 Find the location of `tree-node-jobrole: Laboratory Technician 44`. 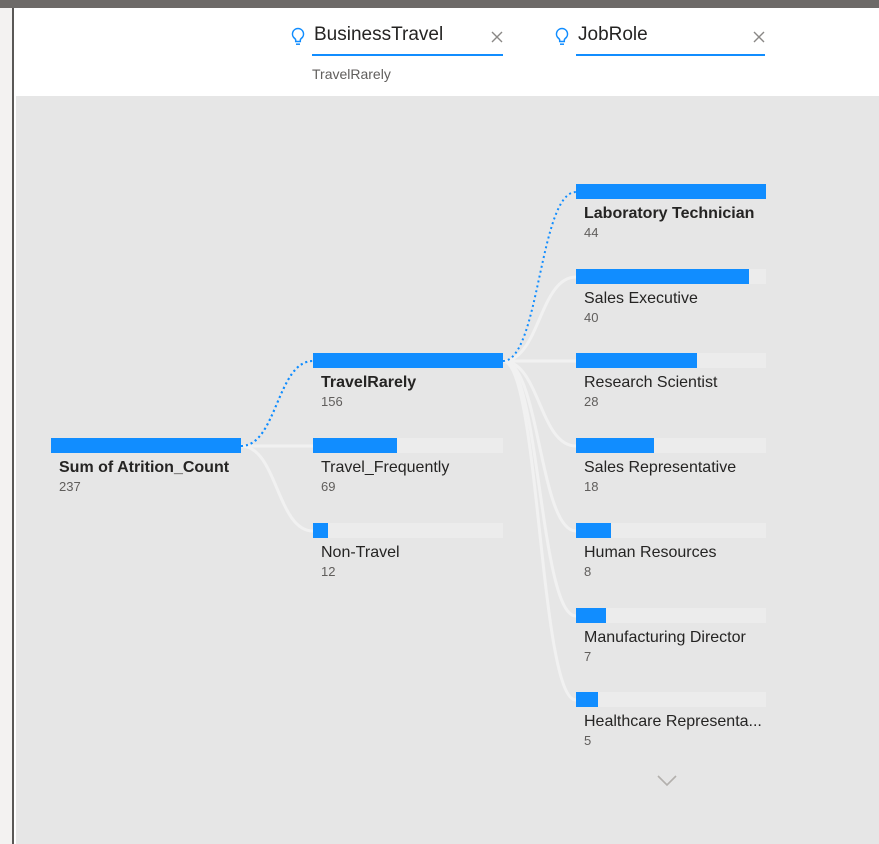

tree-node-jobrole: Laboratory Technician 44 is located at coordinates (671, 214).